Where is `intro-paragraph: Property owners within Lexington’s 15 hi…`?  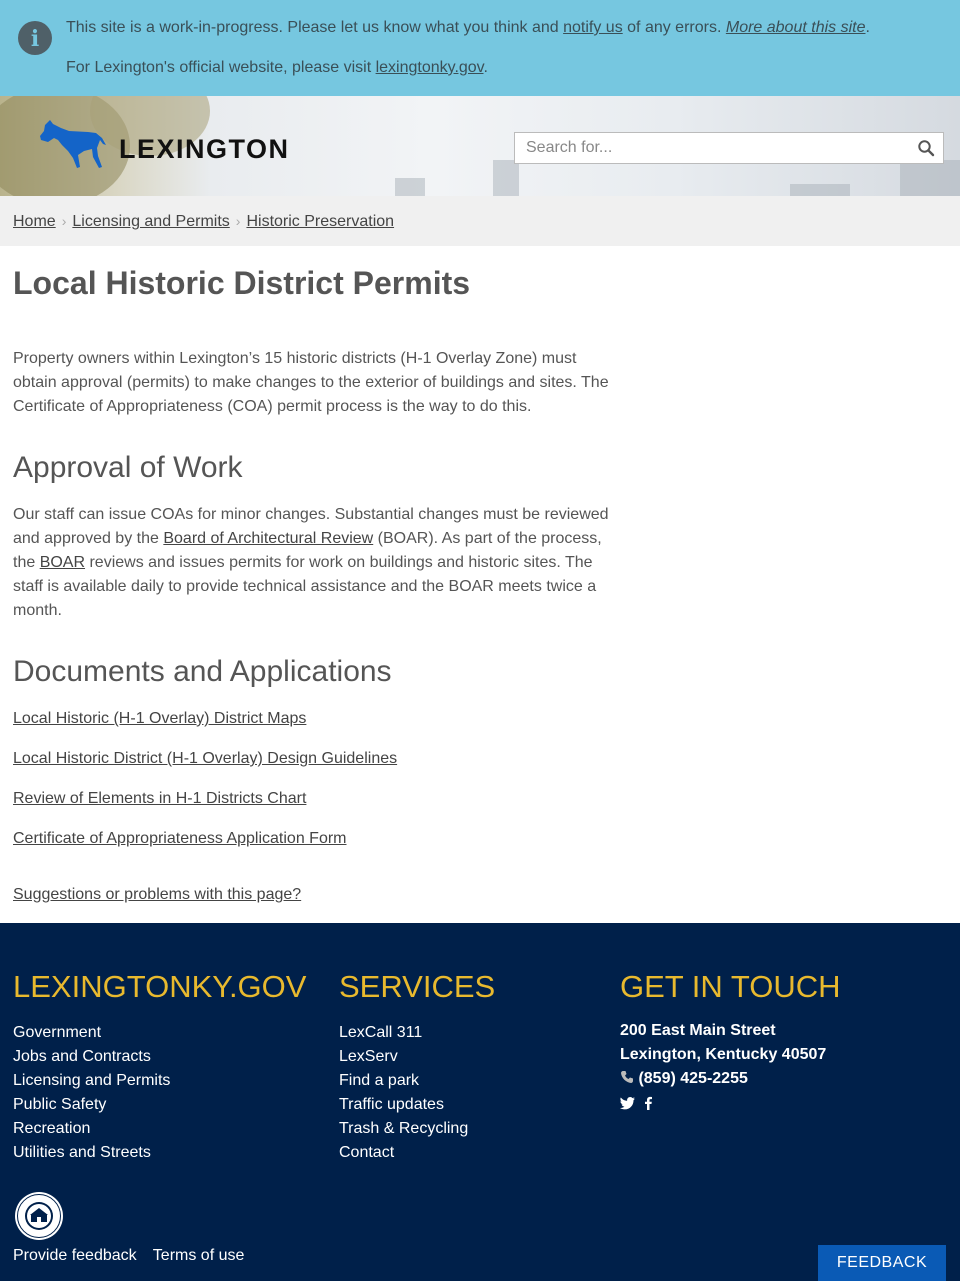 intro-paragraph: Property owners within Lexington’s 15 hi… is located at coordinates (311, 382).